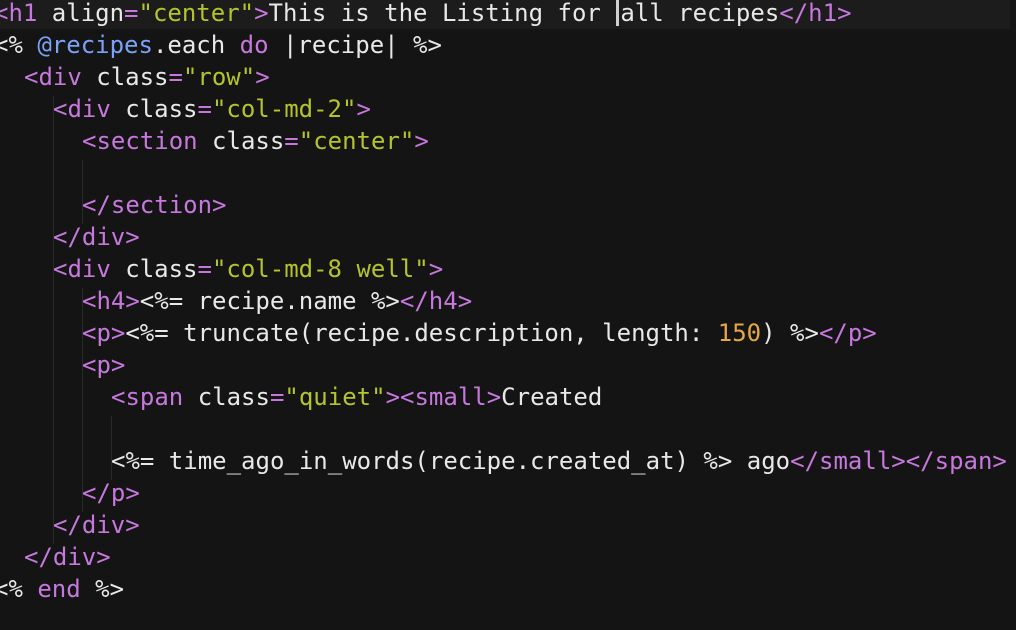 The height and width of the screenshot is (630, 1016). What do you see at coordinates (254, 45) in the screenshot?
I see `keyword: do` at bounding box center [254, 45].